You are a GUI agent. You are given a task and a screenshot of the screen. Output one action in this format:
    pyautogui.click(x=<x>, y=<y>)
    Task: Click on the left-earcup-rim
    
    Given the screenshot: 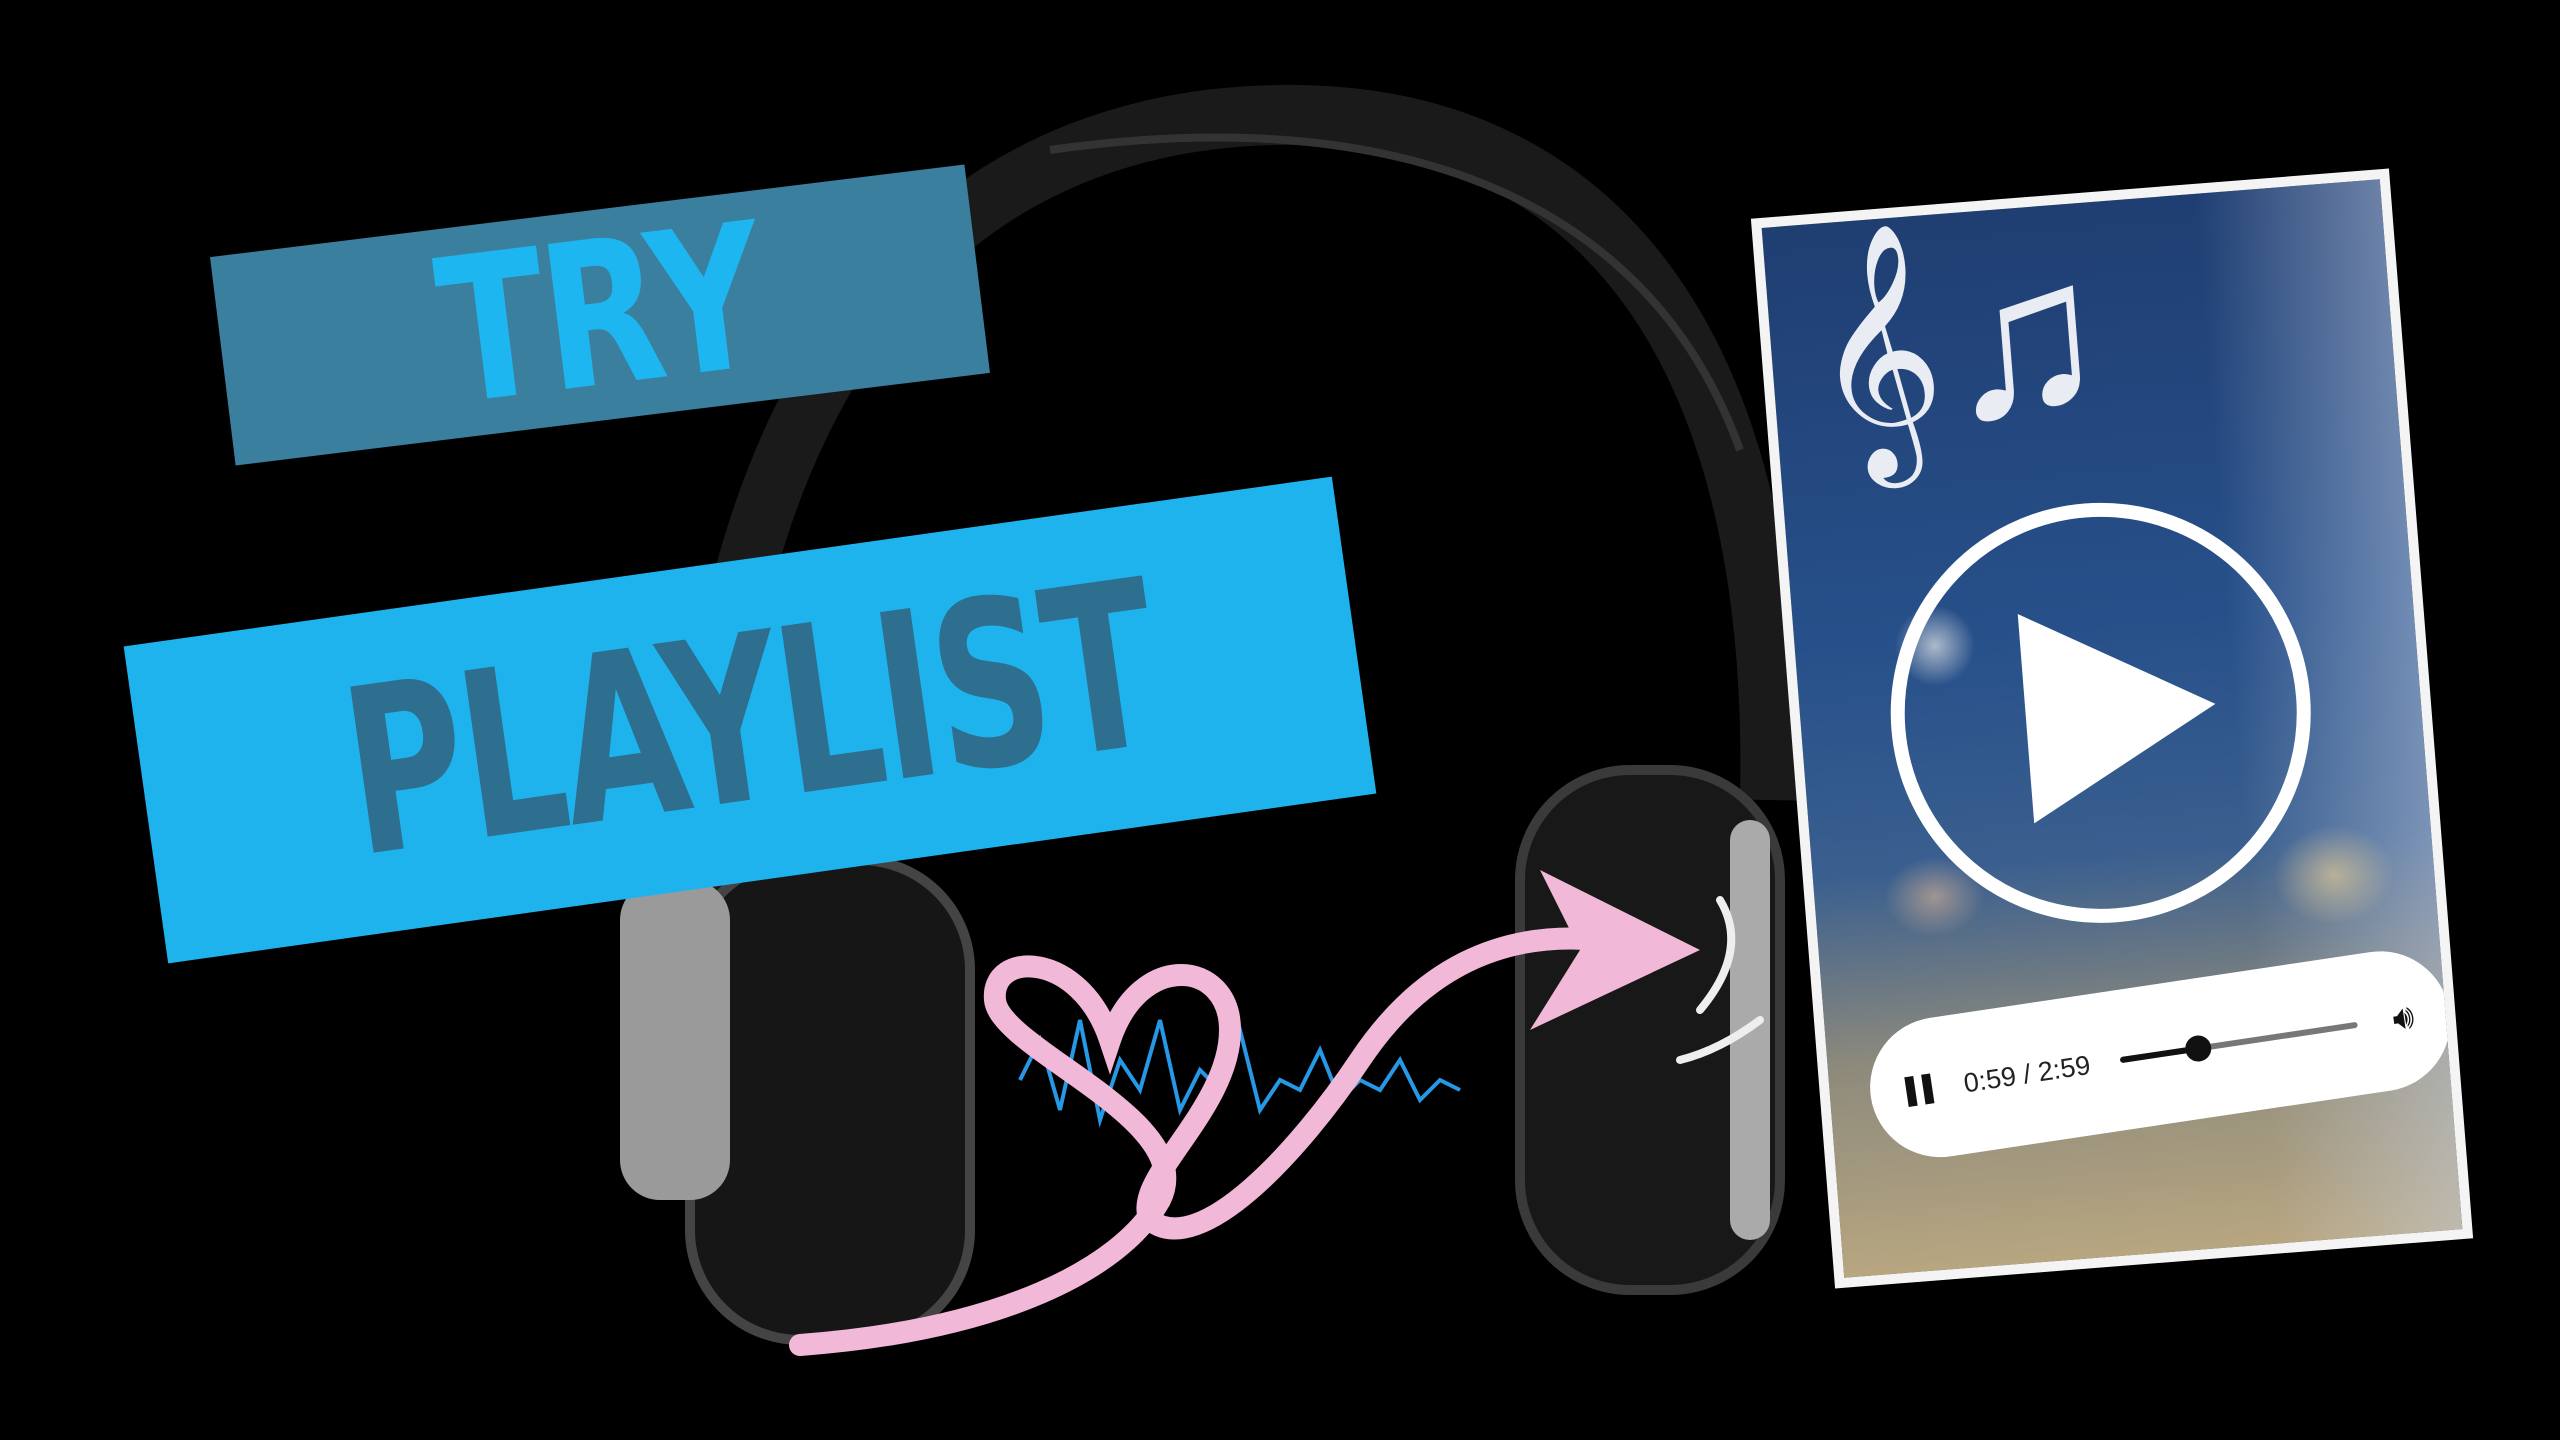 What is the action you would take?
    pyautogui.click(x=675, y=1040)
    